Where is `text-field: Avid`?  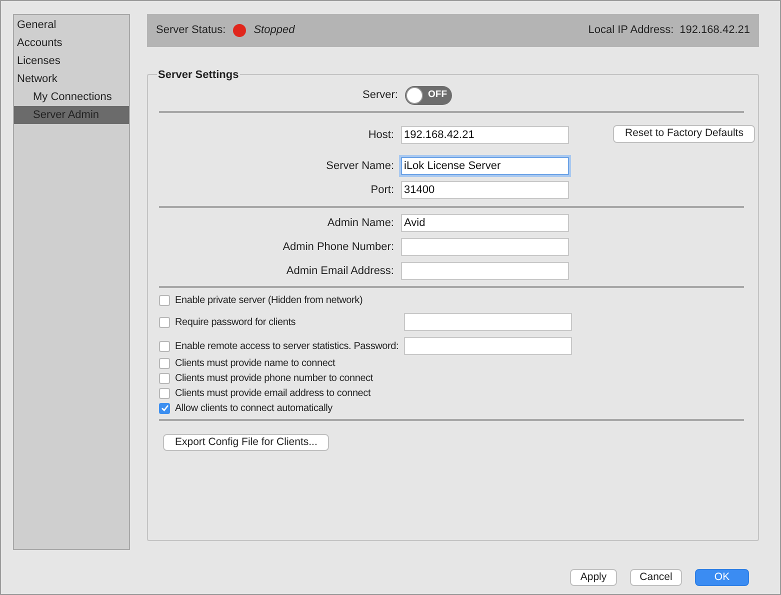 text-field: Avid is located at coordinates (485, 223).